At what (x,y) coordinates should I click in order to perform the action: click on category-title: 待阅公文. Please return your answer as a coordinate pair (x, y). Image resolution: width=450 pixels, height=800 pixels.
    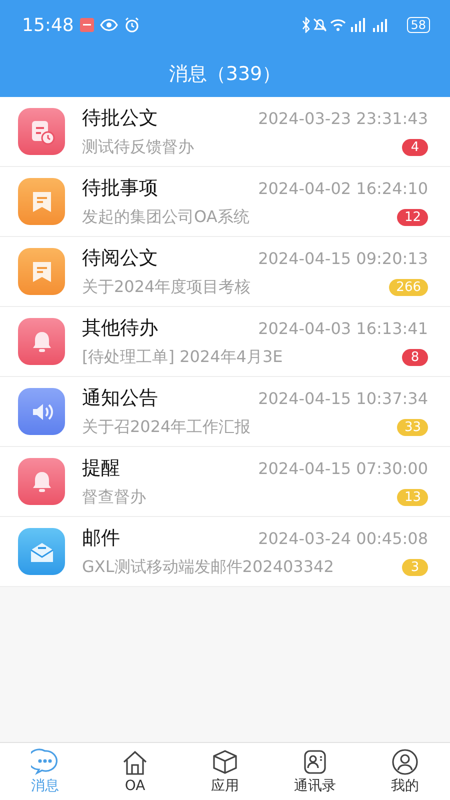
    Looking at the image, I should click on (120, 258).